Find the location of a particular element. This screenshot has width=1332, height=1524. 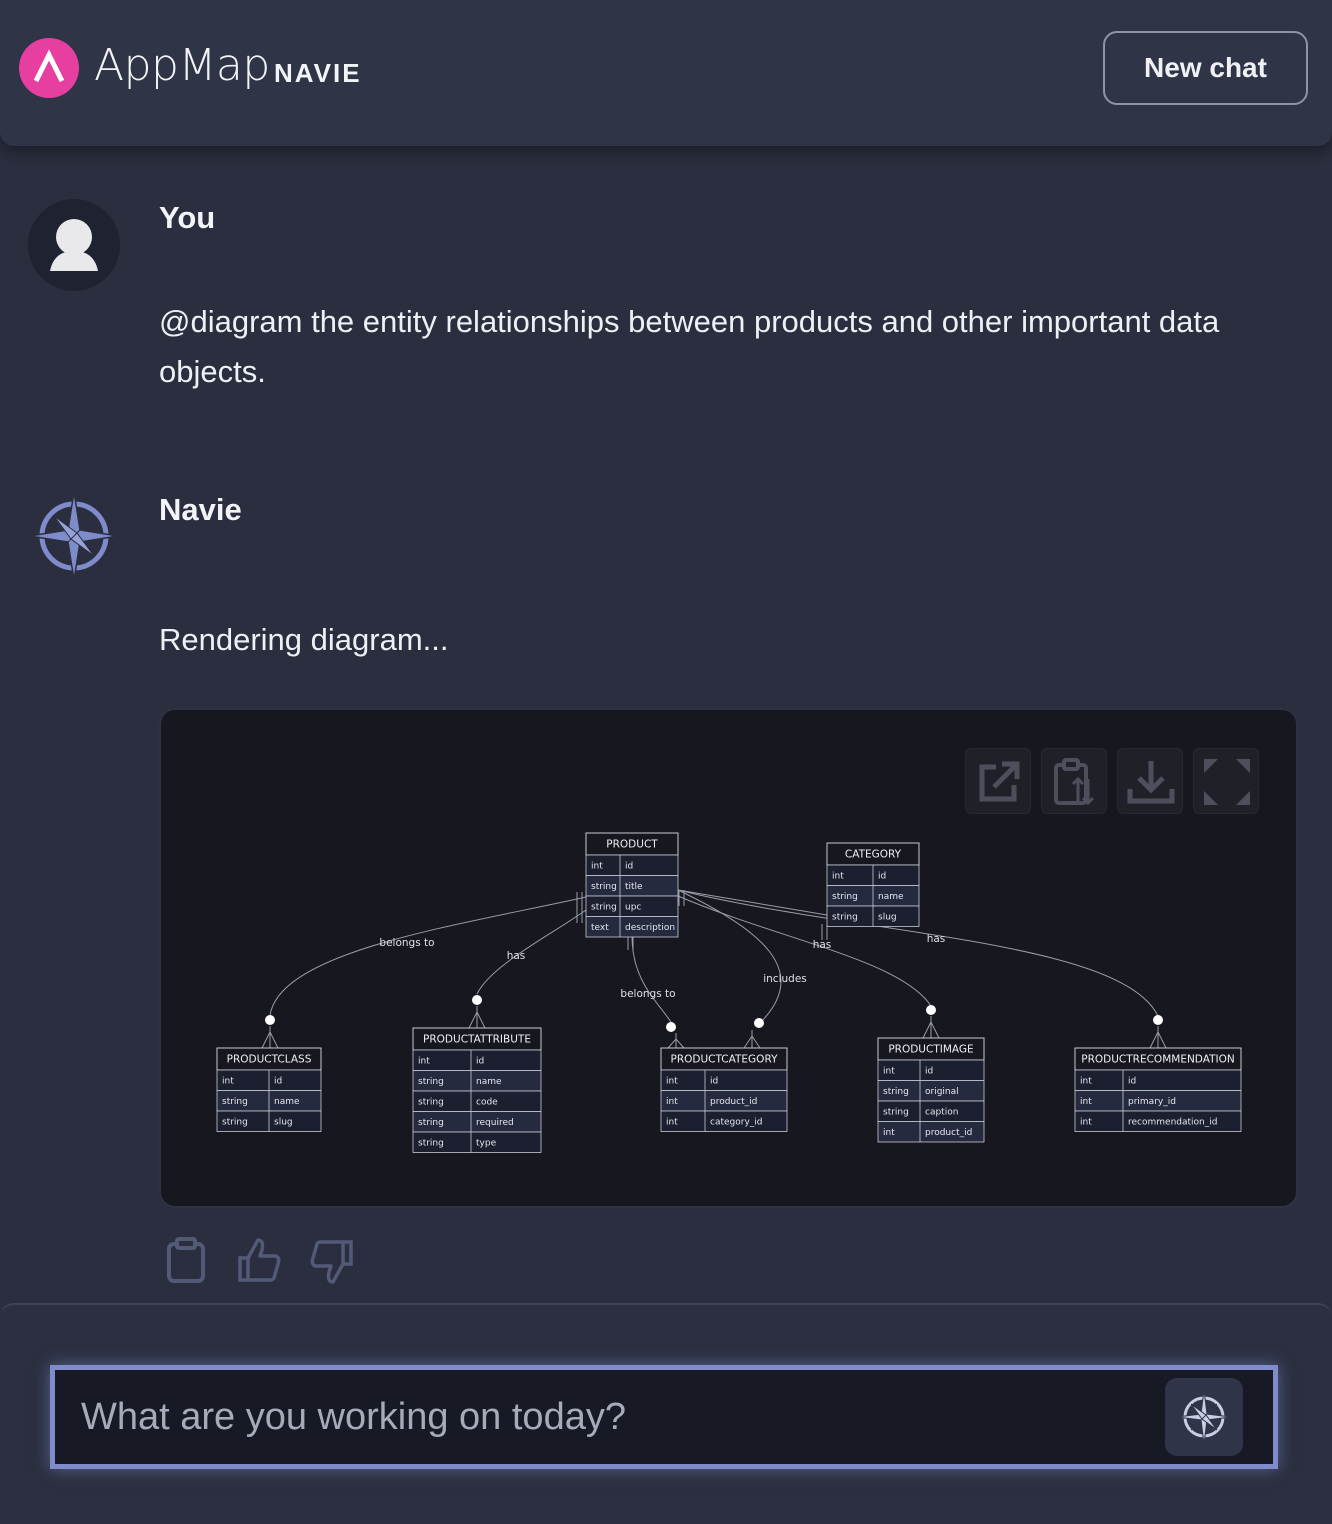

brand-name: AppMap is located at coordinates (182, 65).